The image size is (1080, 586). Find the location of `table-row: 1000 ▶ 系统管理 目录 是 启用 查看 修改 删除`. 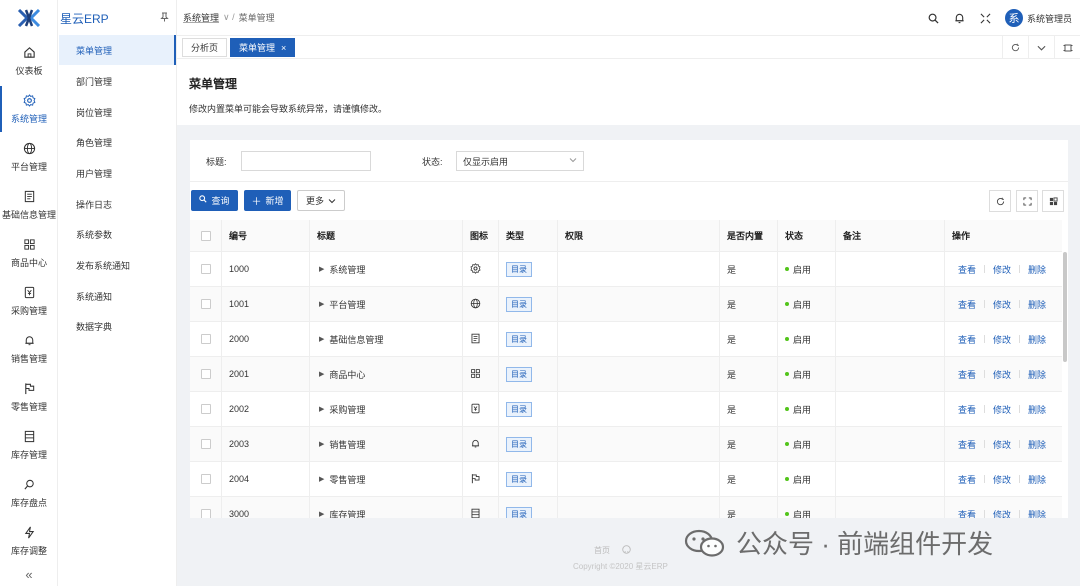

table-row: 1000 ▶ 系统管理 目录 是 启用 查看 修改 删除 is located at coordinates (626, 269).